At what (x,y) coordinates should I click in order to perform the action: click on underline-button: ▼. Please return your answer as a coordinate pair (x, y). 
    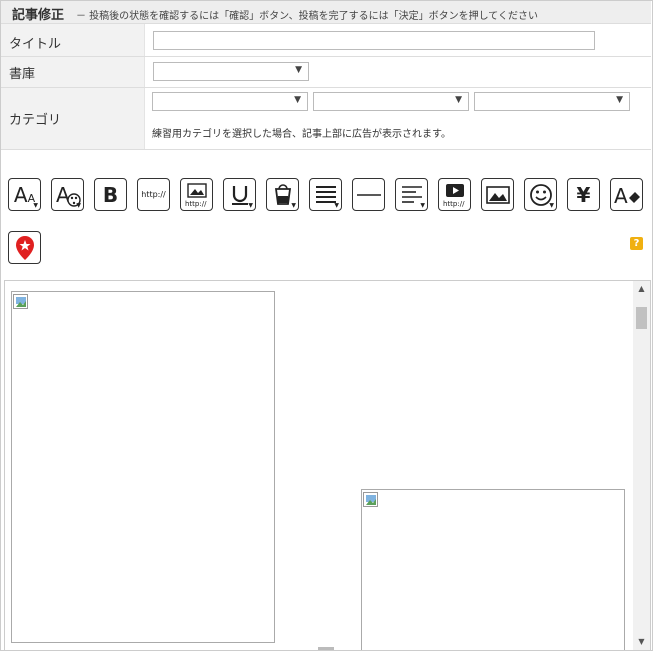
    Looking at the image, I should click on (239, 194).